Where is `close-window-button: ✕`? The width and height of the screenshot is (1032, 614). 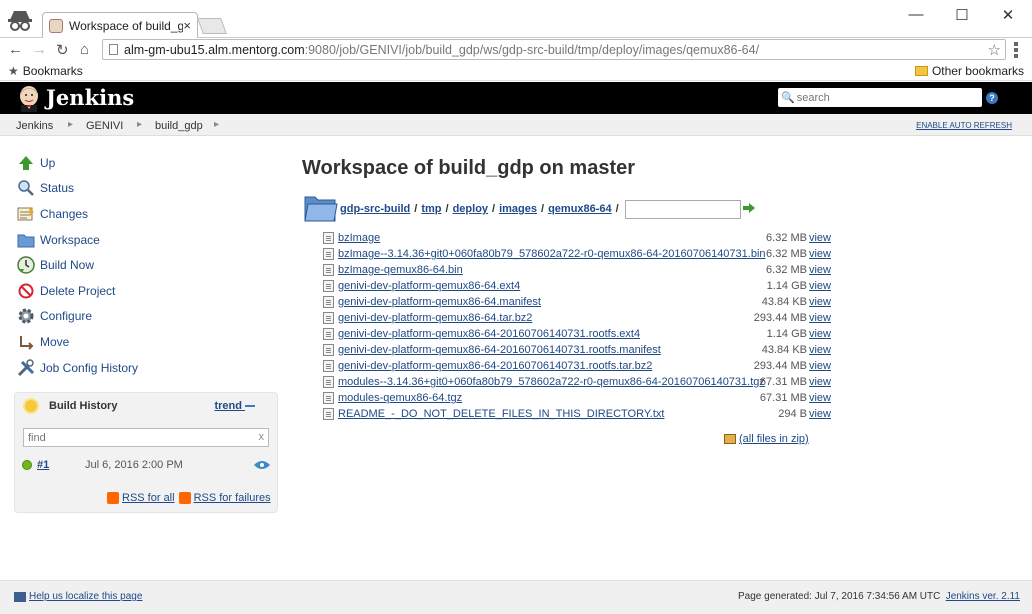
close-window-button: ✕ is located at coordinates (1008, 16).